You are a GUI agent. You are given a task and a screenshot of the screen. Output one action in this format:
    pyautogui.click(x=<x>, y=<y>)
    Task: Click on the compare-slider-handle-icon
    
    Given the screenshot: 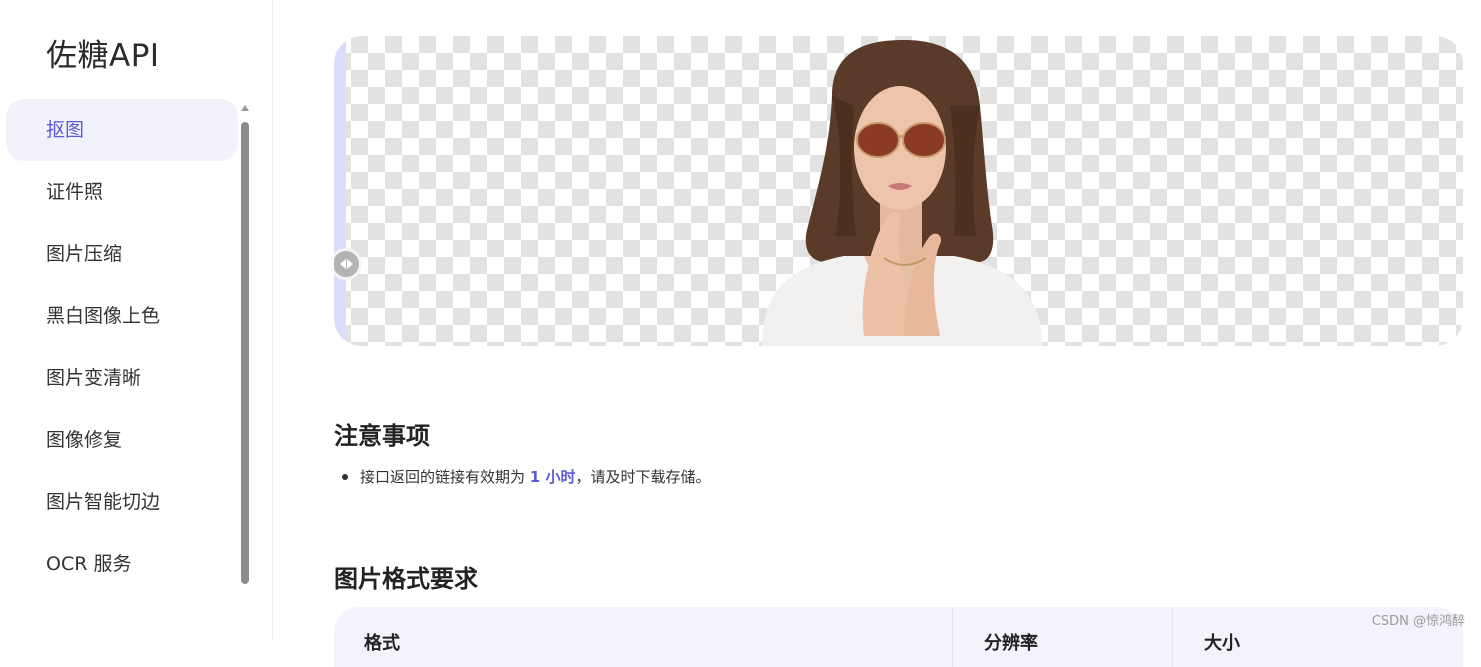 What is the action you would take?
    pyautogui.click(x=348, y=264)
    